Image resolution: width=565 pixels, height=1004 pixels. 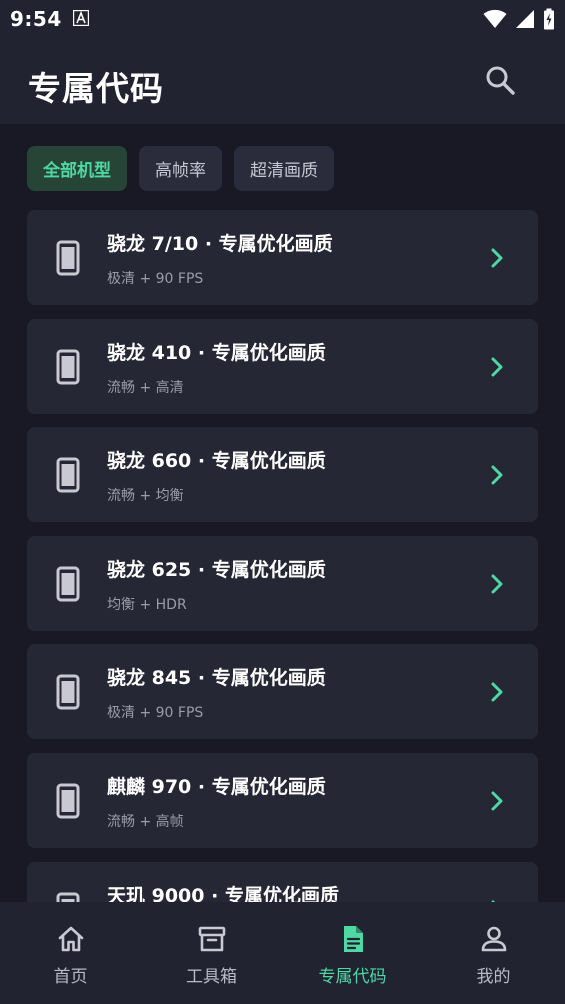 I want to click on nav-label: 首页, so click(x=70, y=977).